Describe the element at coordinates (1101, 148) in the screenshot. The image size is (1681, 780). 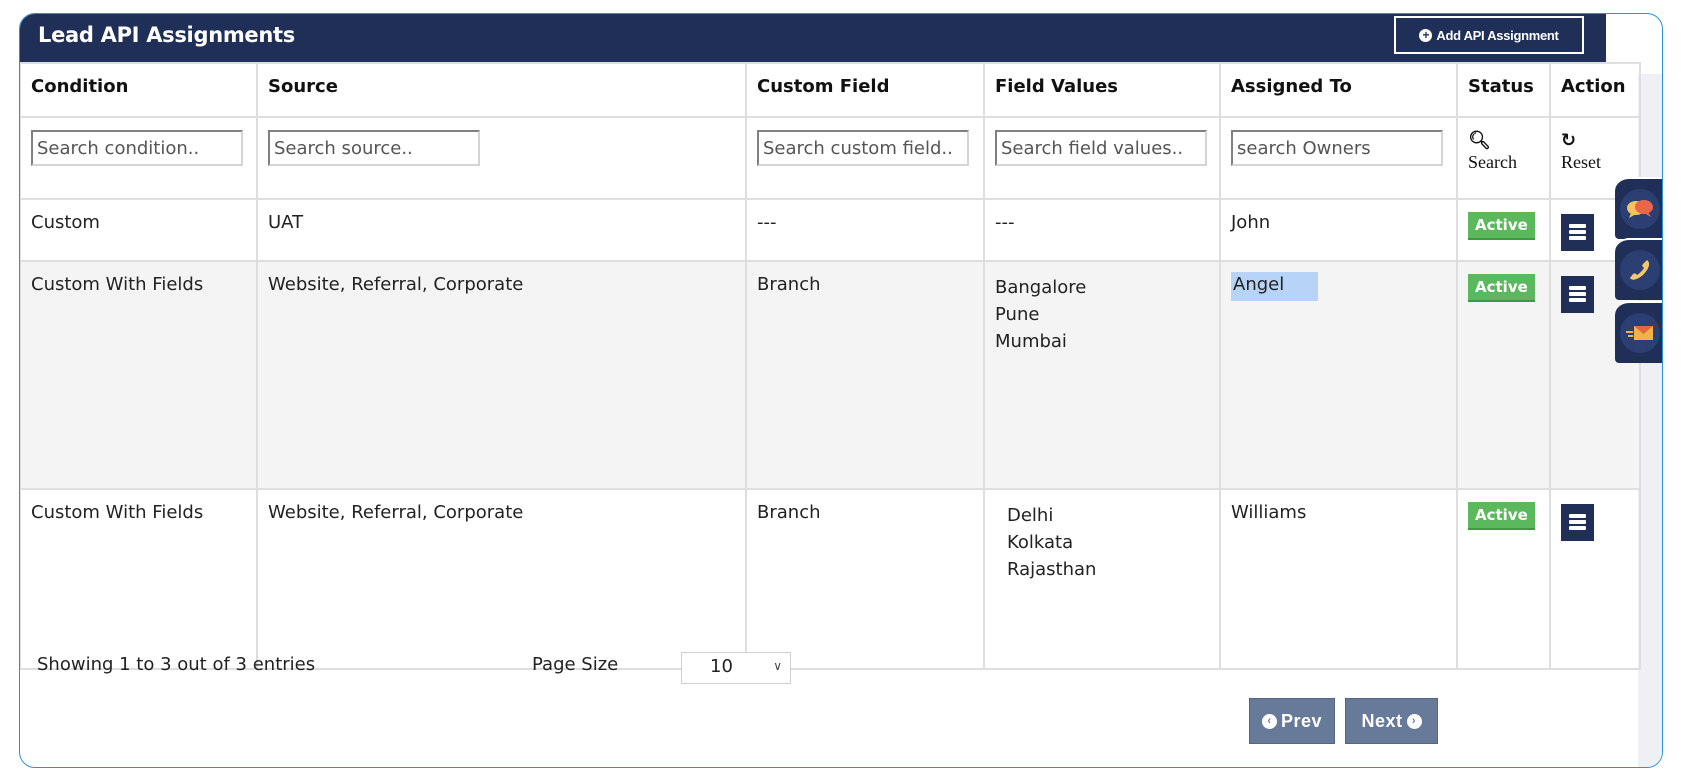
I see `search-field-values-input` at that location.